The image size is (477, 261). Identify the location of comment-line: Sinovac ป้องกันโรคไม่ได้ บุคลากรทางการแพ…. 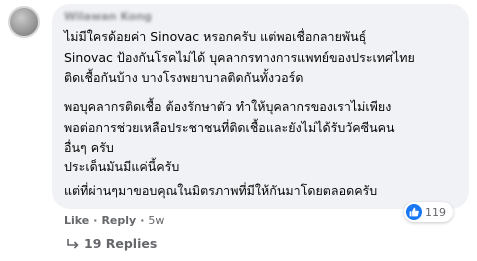
(239, 57).